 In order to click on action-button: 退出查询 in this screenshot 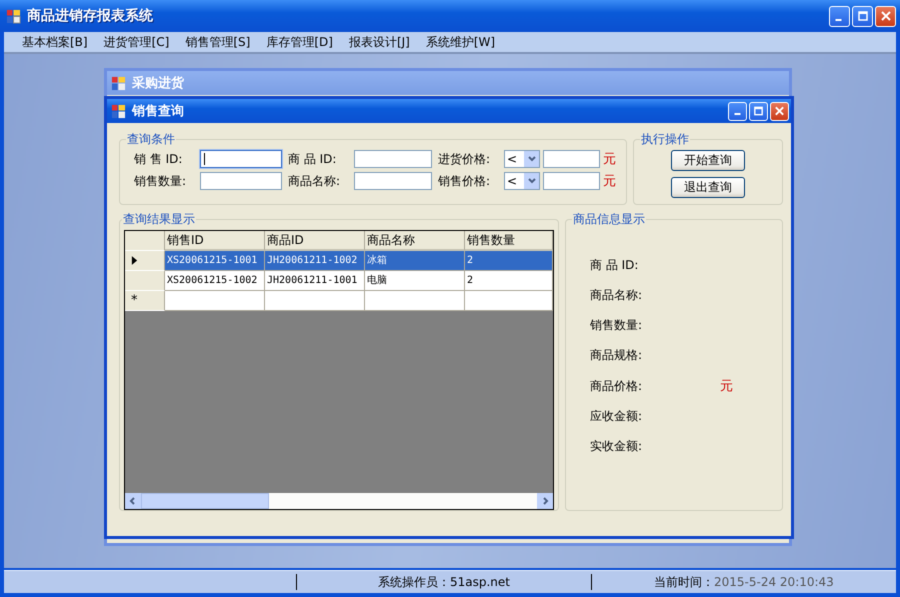, I will do `click(708, 187)`.